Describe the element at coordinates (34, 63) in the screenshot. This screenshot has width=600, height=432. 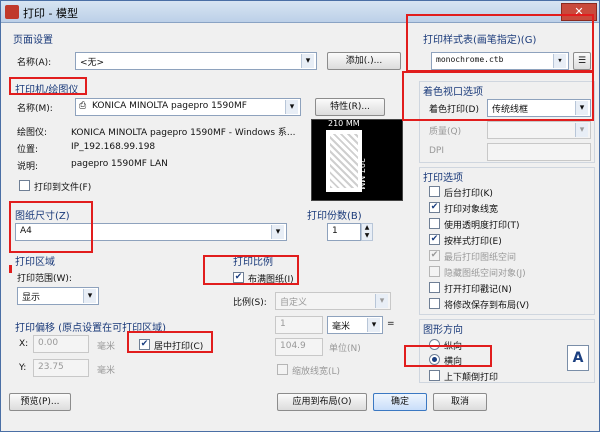
I see `page-setup-name-label: 名称(A):` at that location.